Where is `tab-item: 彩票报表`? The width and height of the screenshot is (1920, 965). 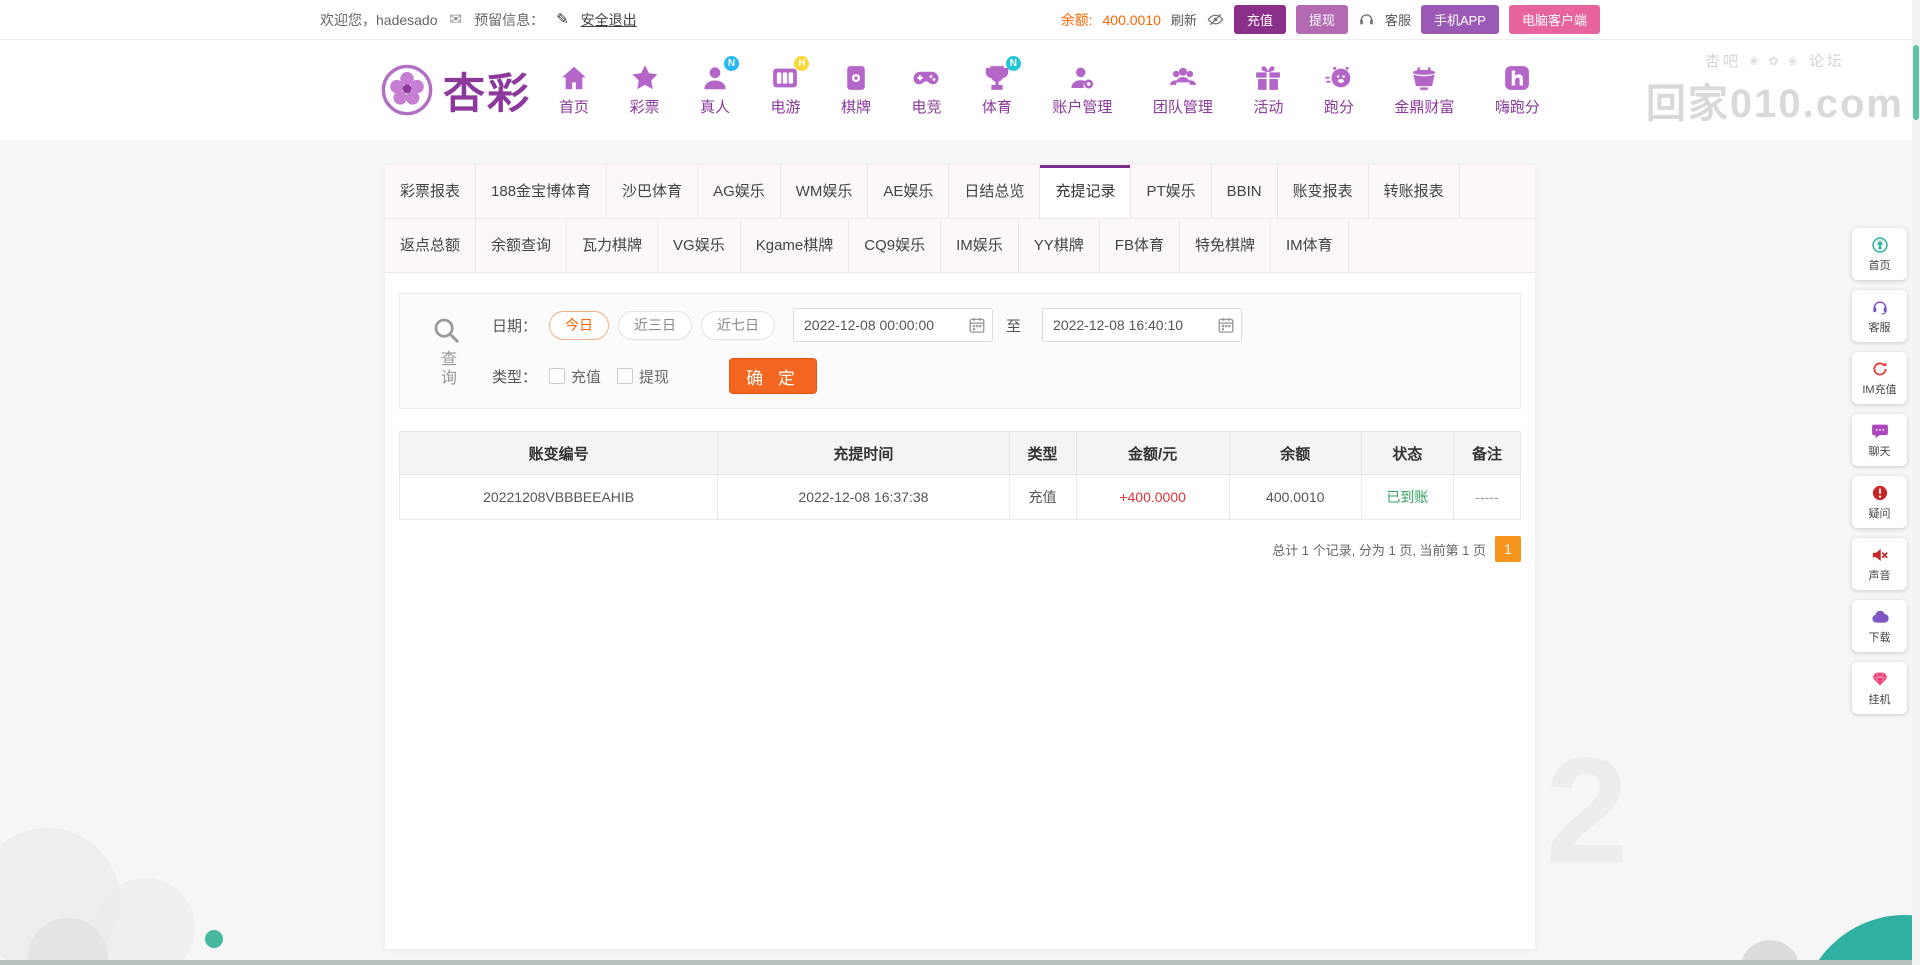
tab-item: 彩票报表 is located at coordinates (431, 191).